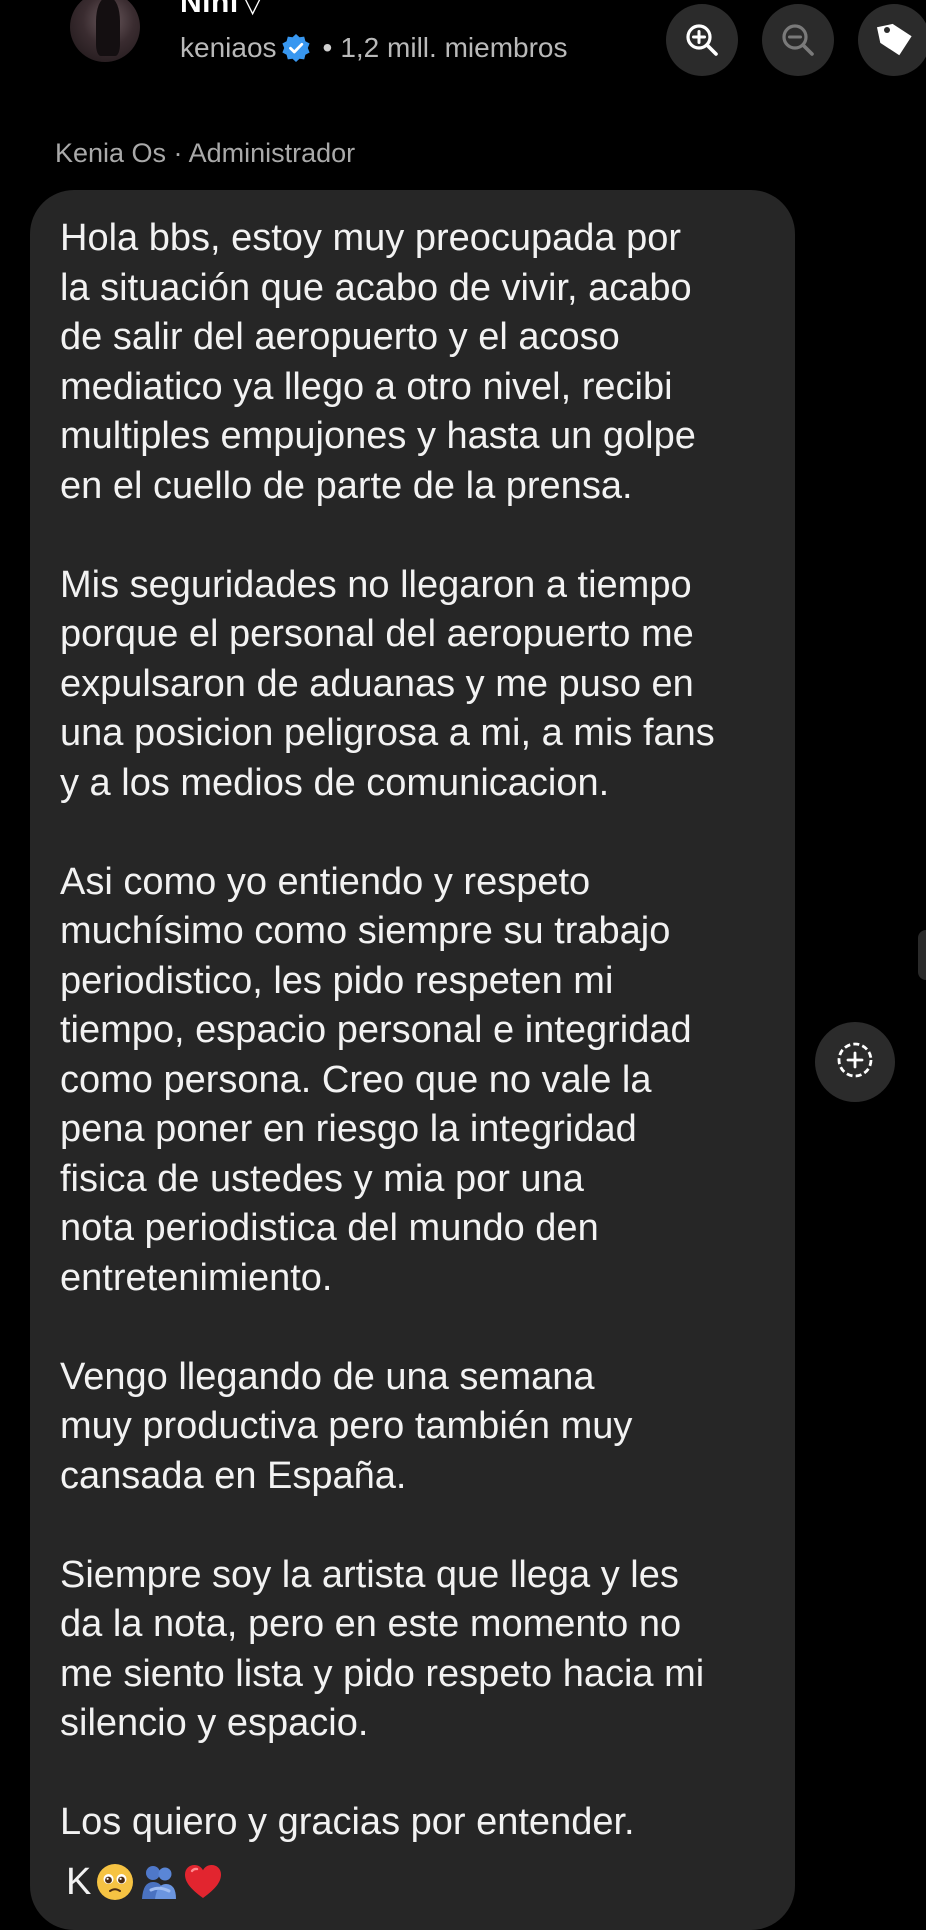 Image resolution: width=926 pixels, height=1930 pixels. What do you see at coordinates (347, 1822) in the screenshot?
I see `message-paragraph: Los quiero y gracias por entender.` at bounding box center [347, 1822].